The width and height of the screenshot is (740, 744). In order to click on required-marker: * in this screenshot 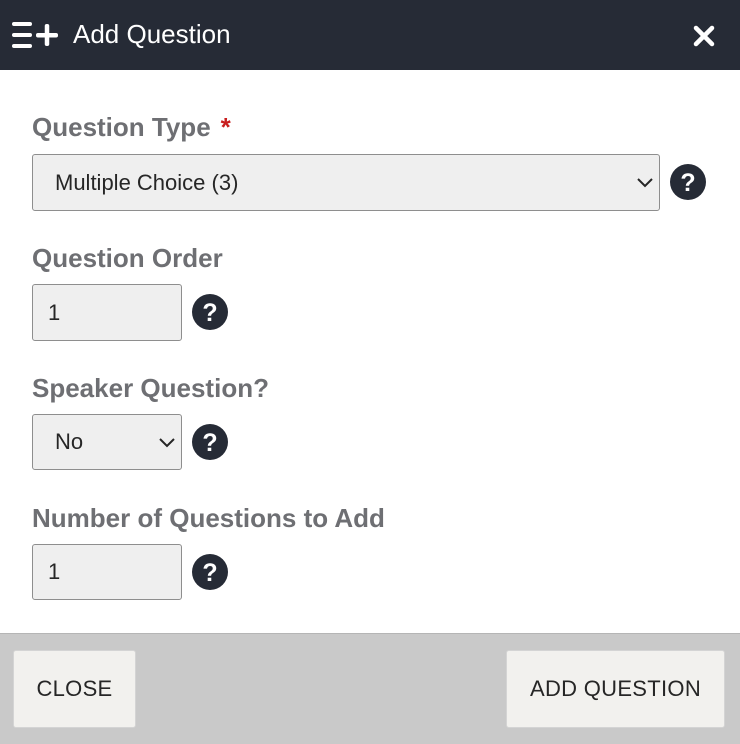, I will do `click(225, 127)`.